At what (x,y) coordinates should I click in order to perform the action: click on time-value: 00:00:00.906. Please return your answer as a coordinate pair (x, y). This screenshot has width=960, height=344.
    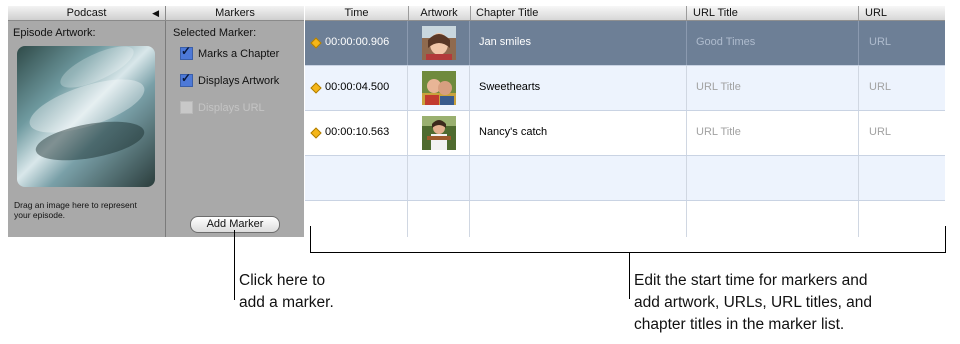
    Looking at the image, I should click on (357, 42).